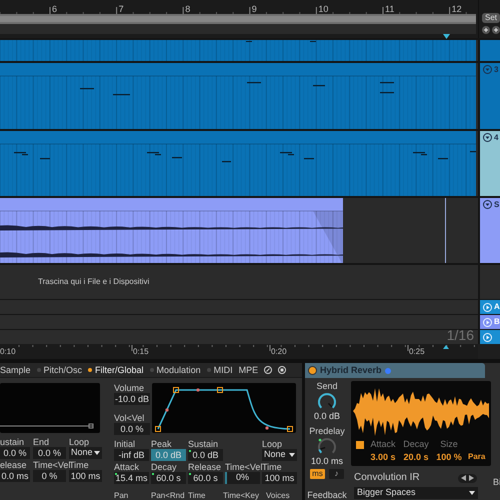 This screenshot has width=500, height=500. I want to click on bar-number: 12, so click(457, 9).